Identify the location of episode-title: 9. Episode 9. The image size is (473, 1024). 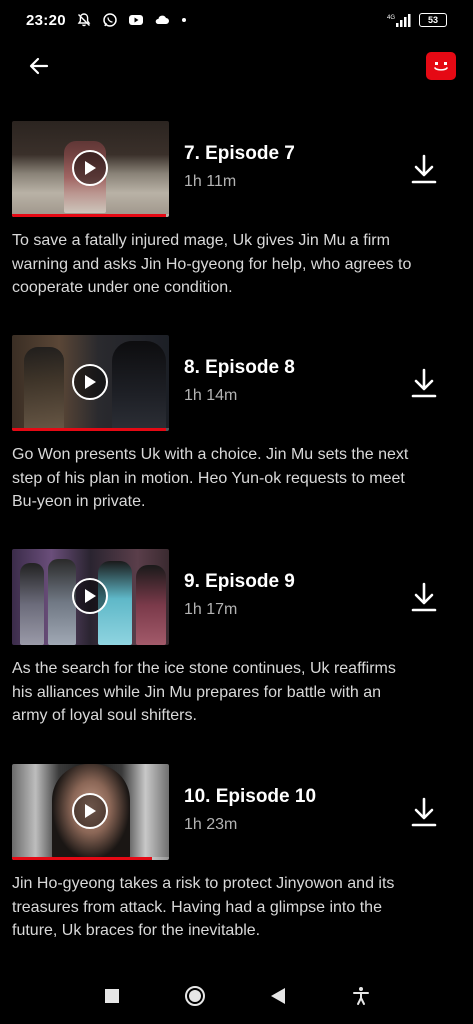
(239, 581).